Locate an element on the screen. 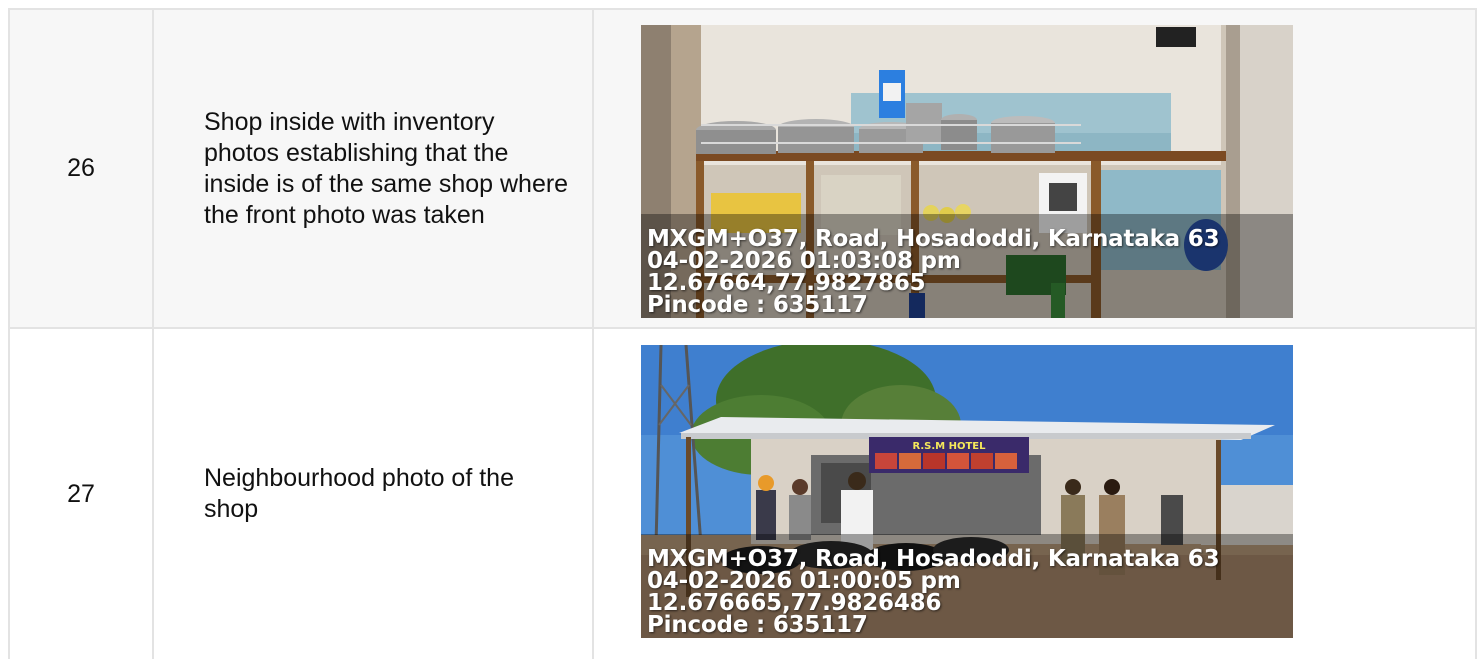 This screenshot has height=659, width=1482. shop-sign-text: R.S.M HOTEL is located at coordinates (949, 446).